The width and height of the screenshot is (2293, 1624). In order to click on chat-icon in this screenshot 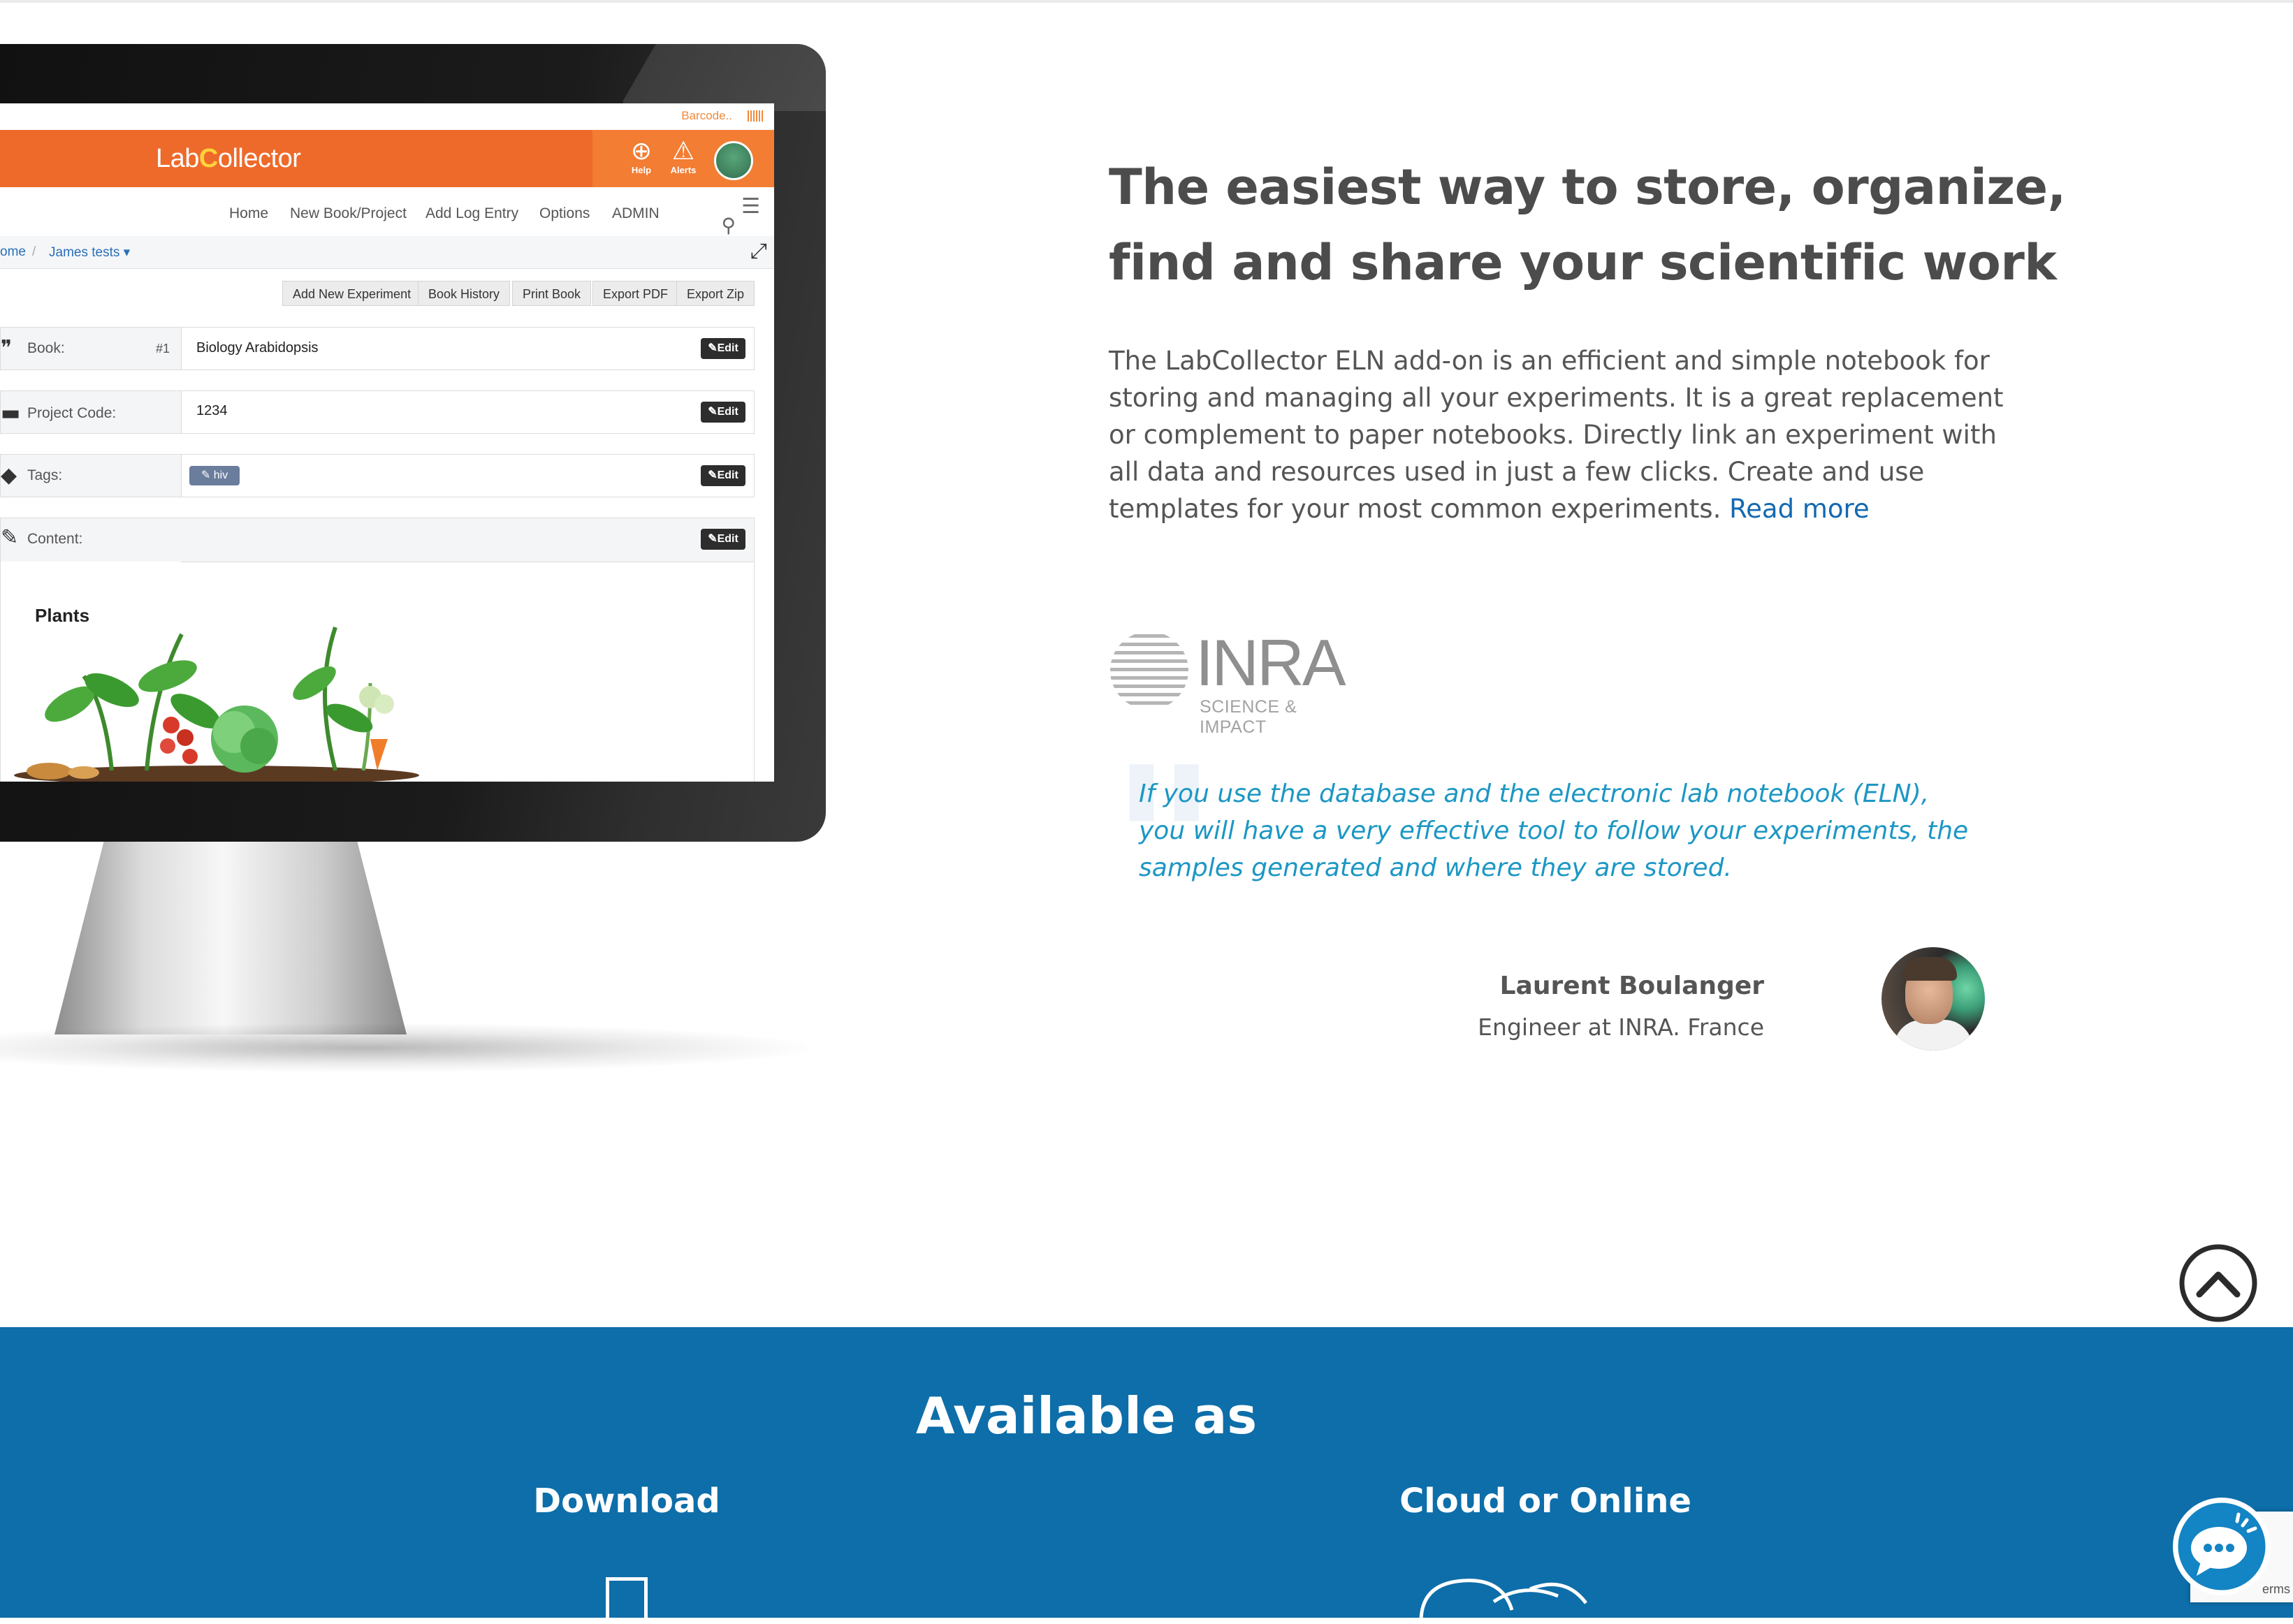, I will do `click(2222, 1546)`.